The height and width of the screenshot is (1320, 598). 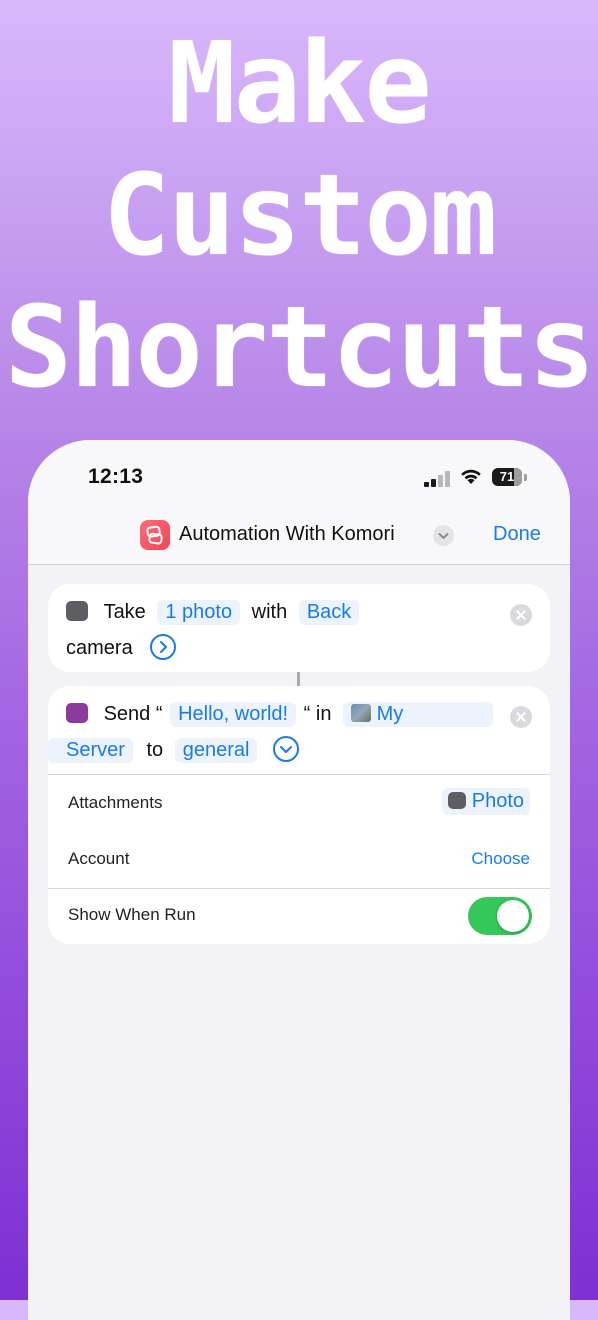 What do you see at coordinates (132, 914) in the screenshot?
I see `show-when-run-label: Show When Run` at bounding box center [132, 914].